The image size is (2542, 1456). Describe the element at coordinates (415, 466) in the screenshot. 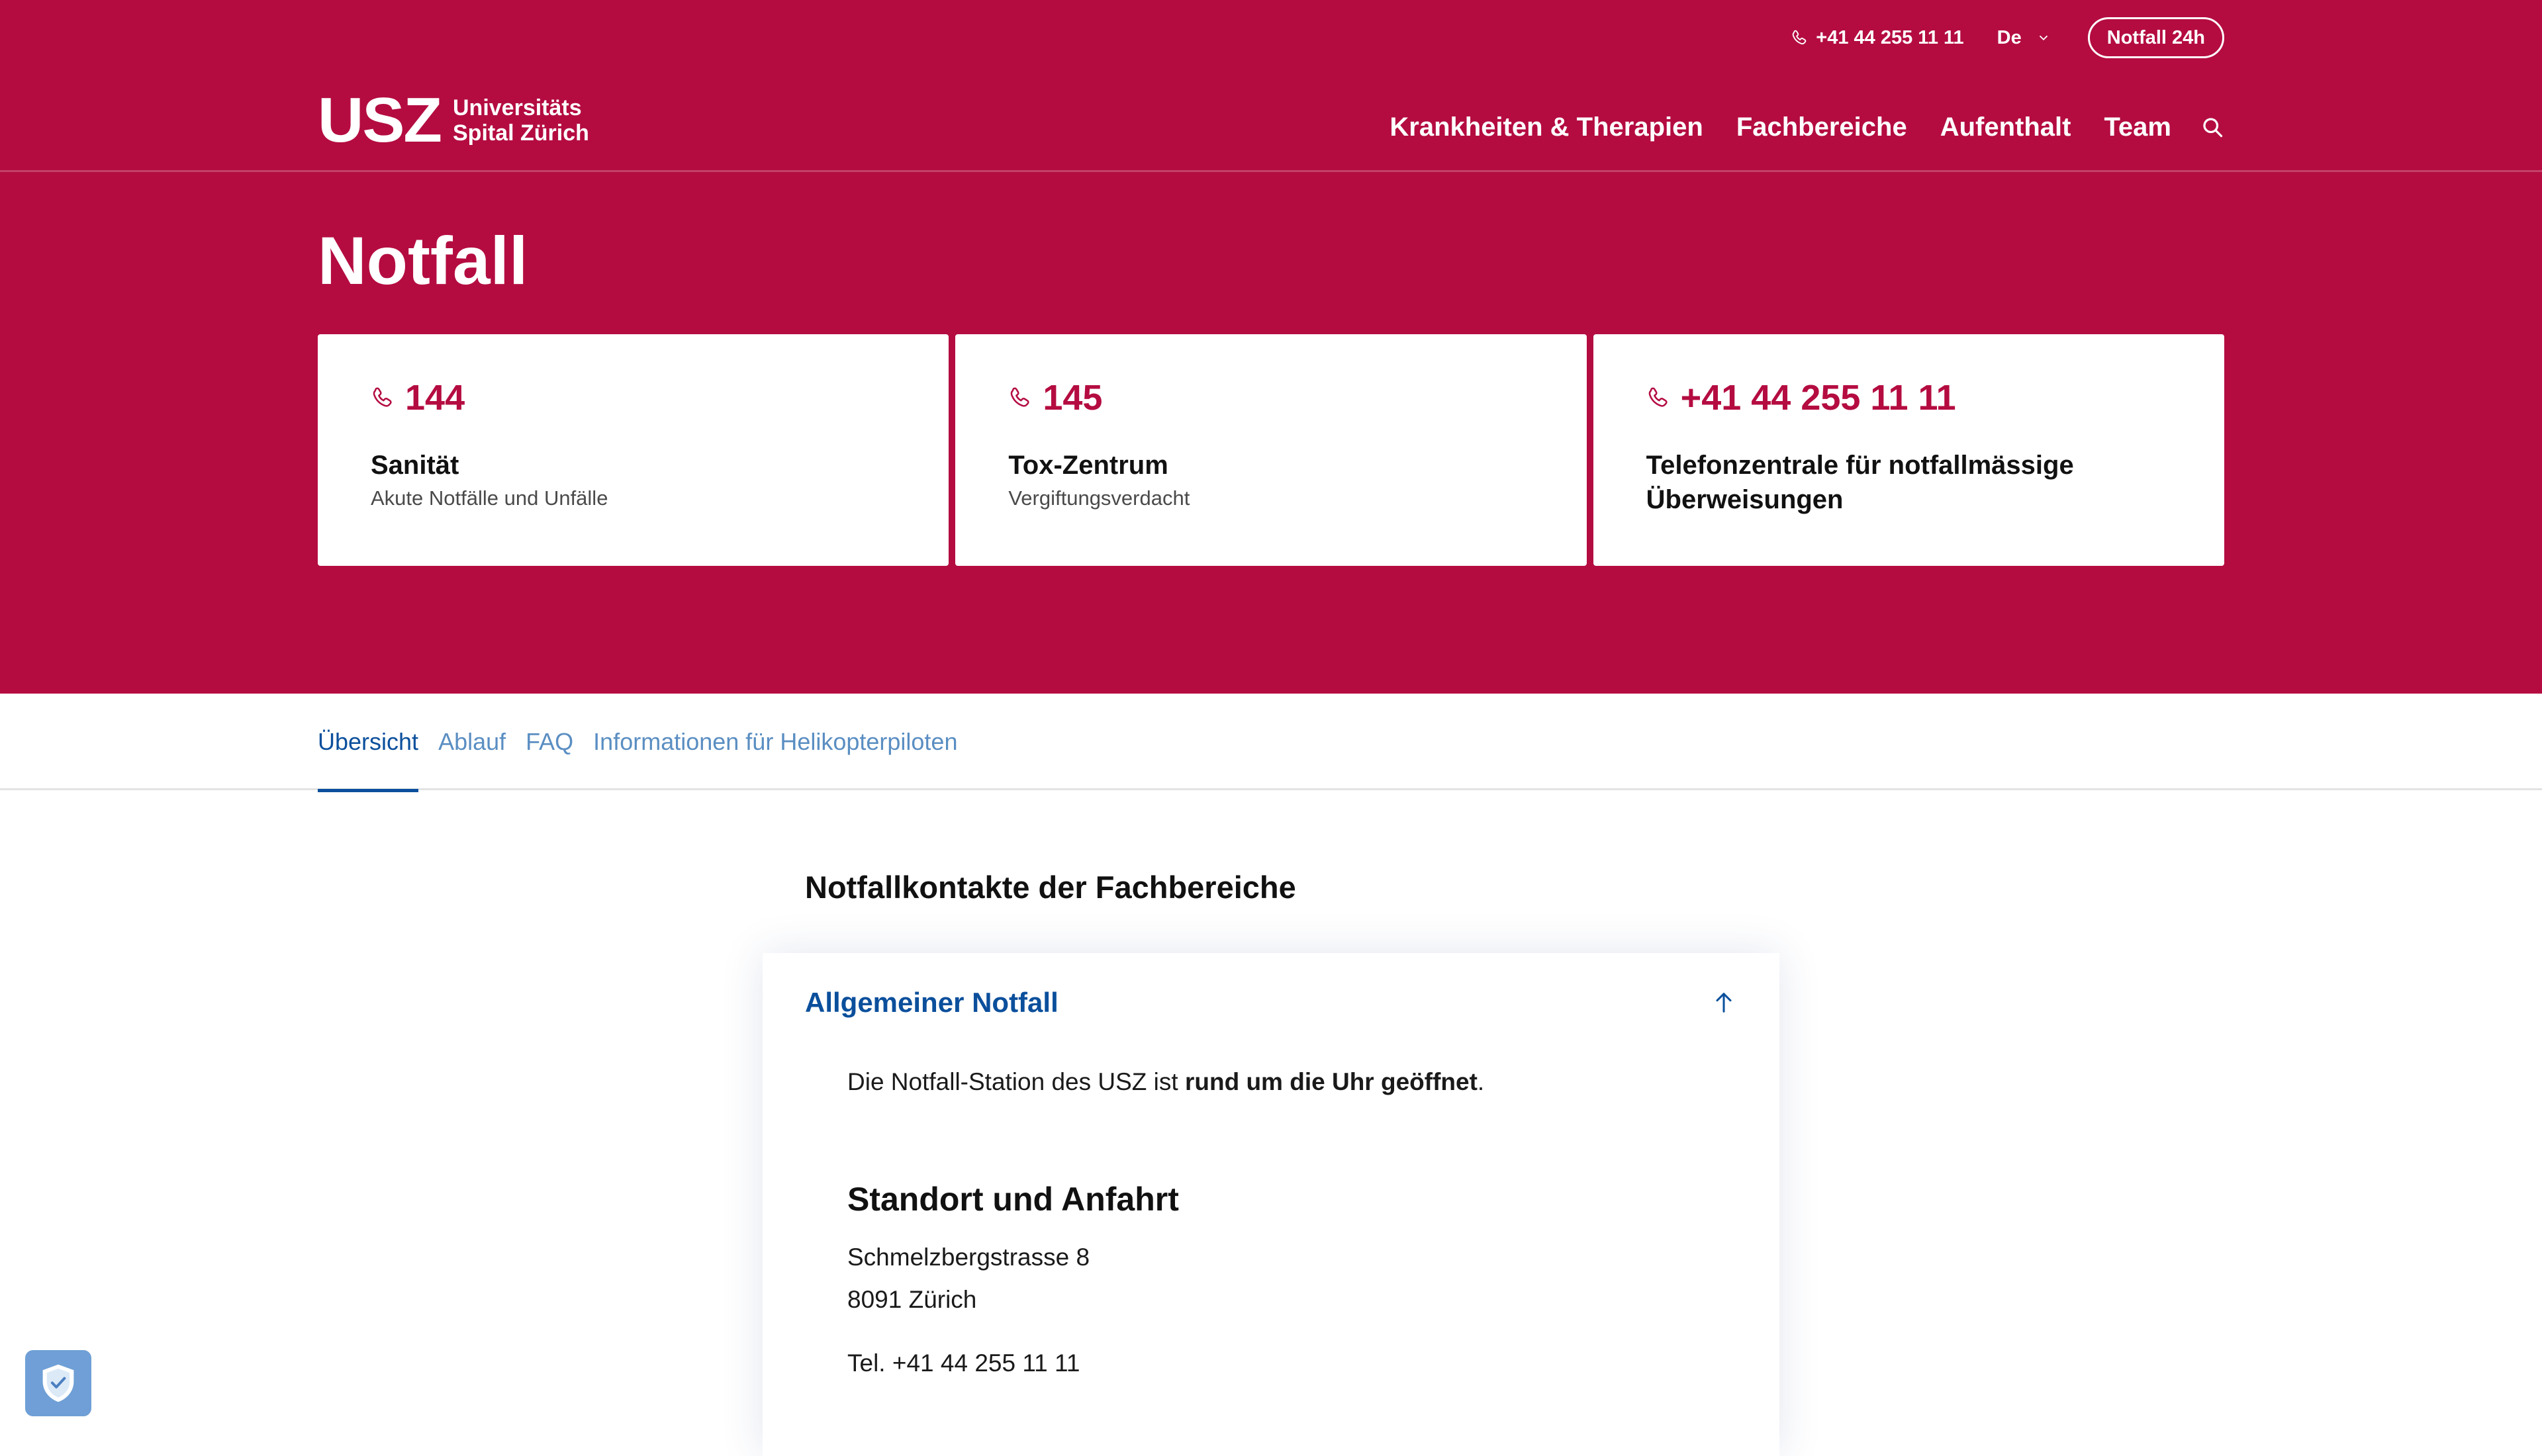

I see `card-title: Sanität` at that location.